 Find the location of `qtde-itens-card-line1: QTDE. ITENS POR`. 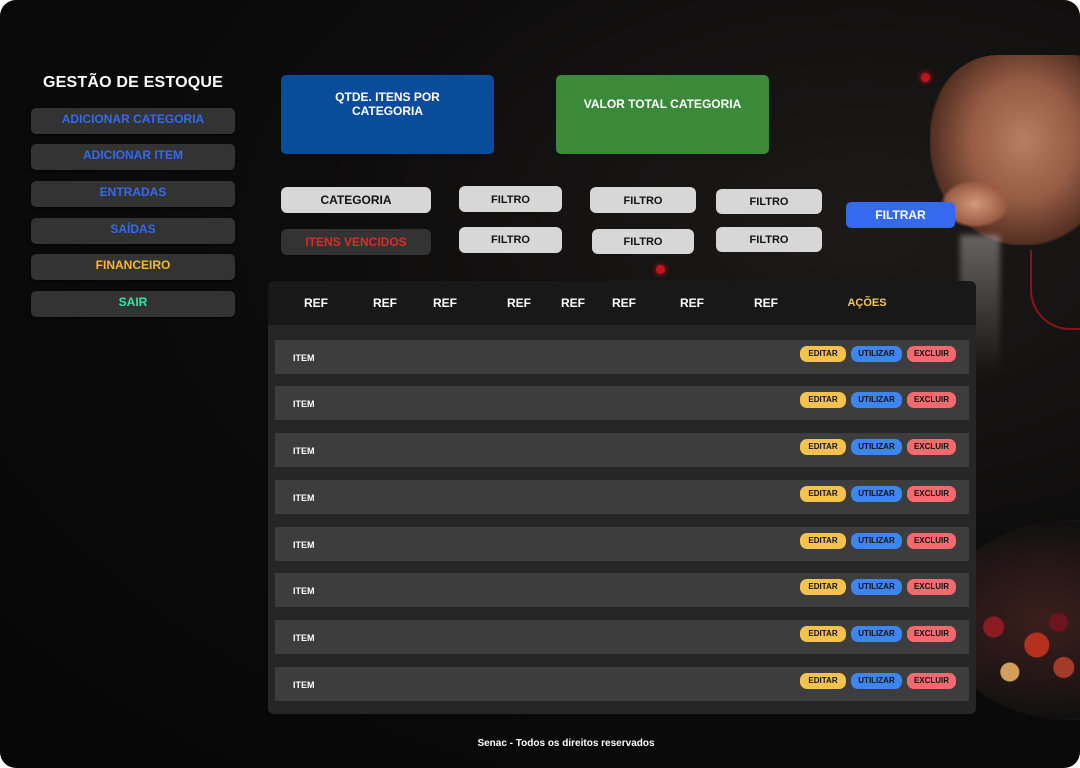

qtde-itens-card-line1: QTDE. ITENS POR is located at coordinates (387, 97).